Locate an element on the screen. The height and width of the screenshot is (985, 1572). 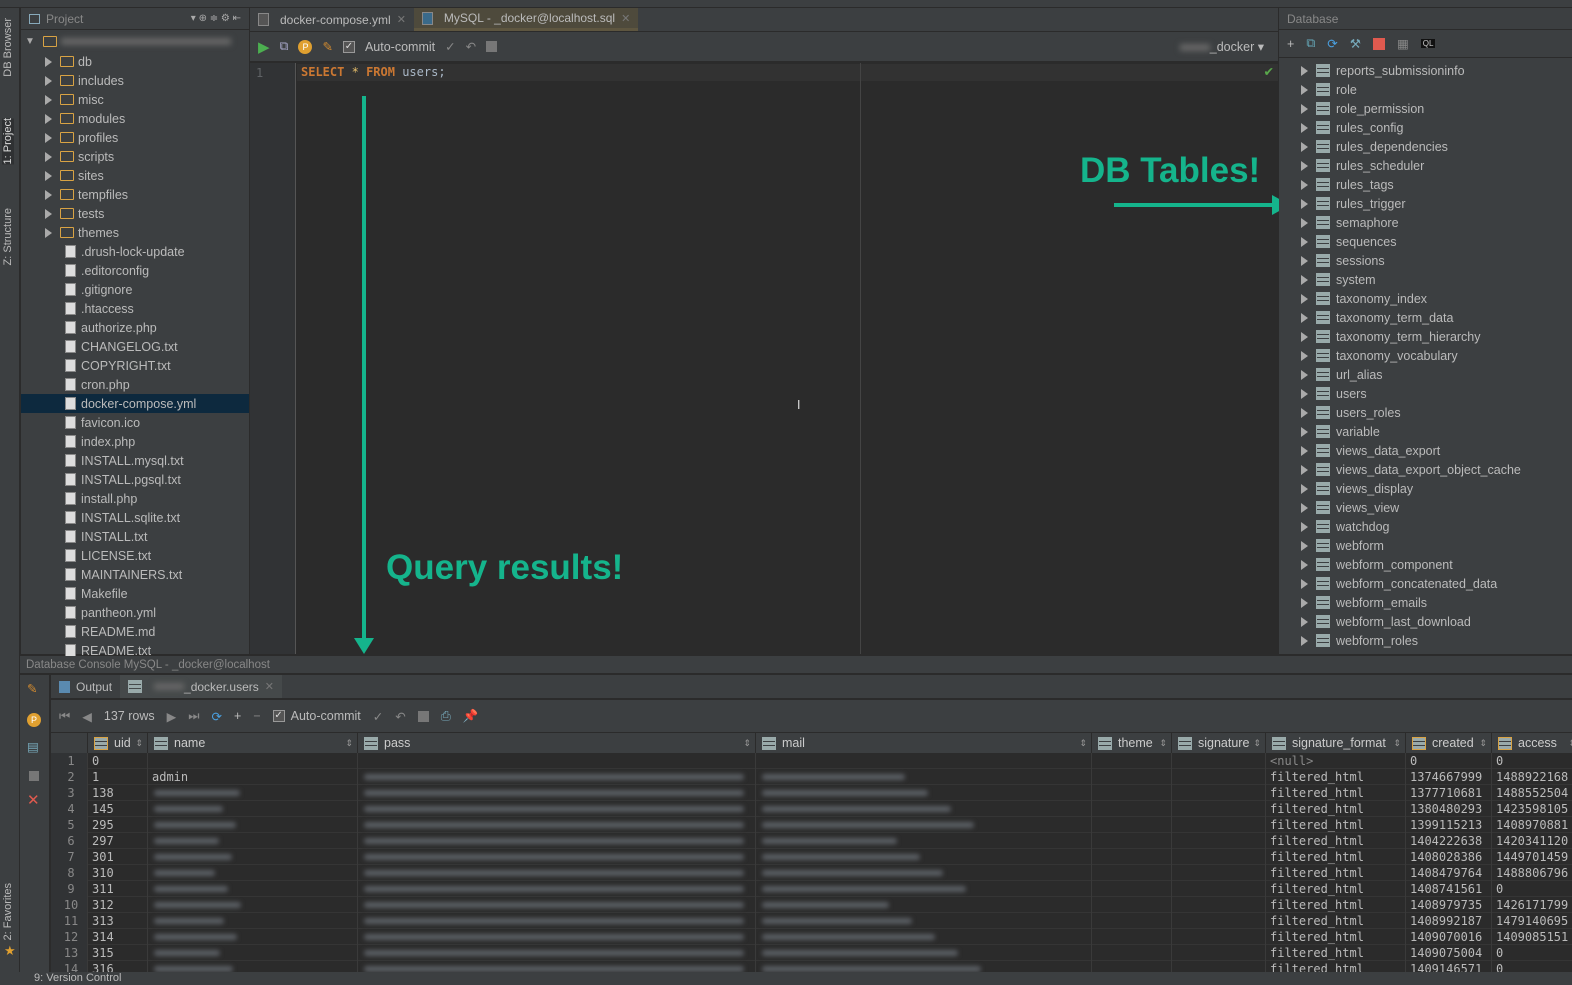
column-header-signature_format: signature_format ⇕ is located at coordinates (1336, 743).